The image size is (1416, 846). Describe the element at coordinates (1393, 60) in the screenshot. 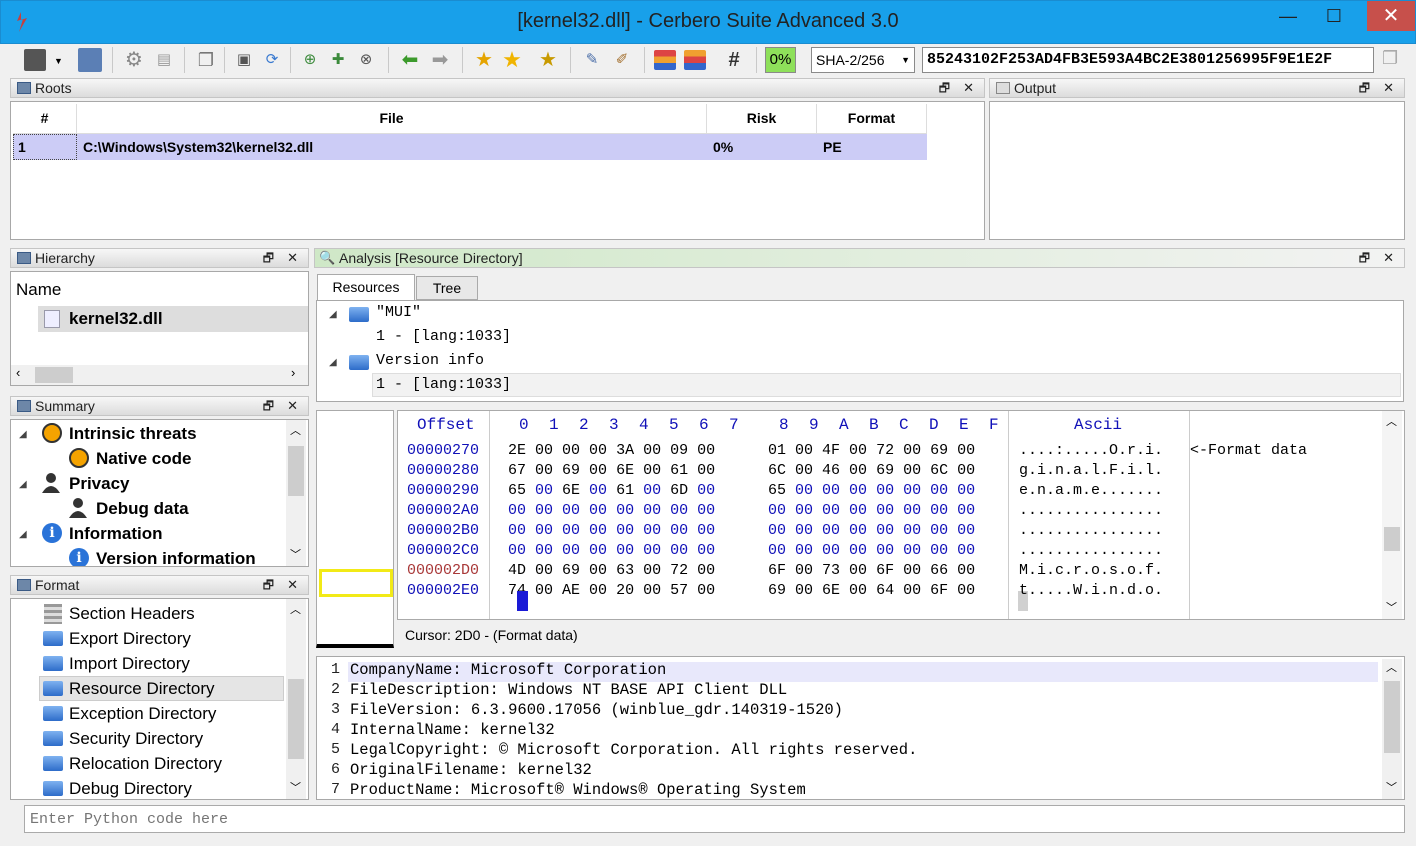

I see `copy-icon: ❐` at that location.